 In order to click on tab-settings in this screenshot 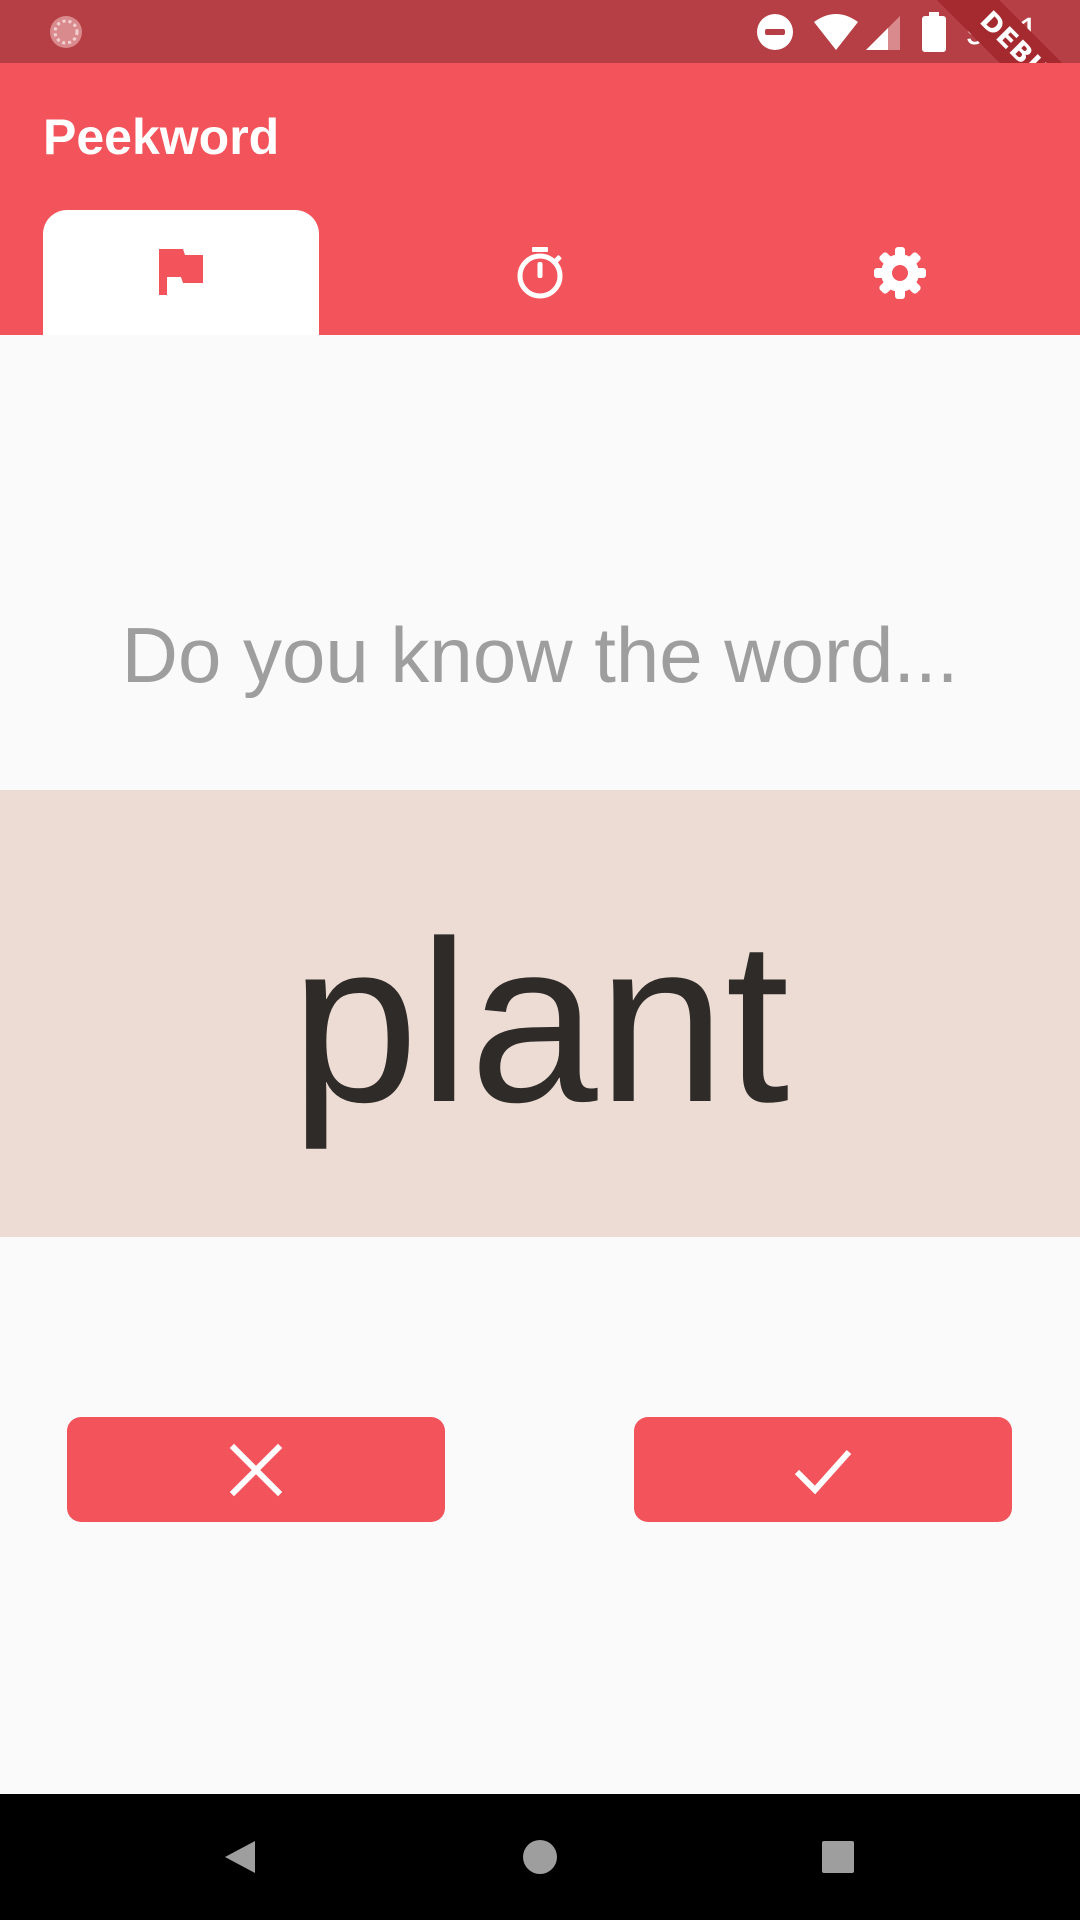, I will do `click(900, 272)`.